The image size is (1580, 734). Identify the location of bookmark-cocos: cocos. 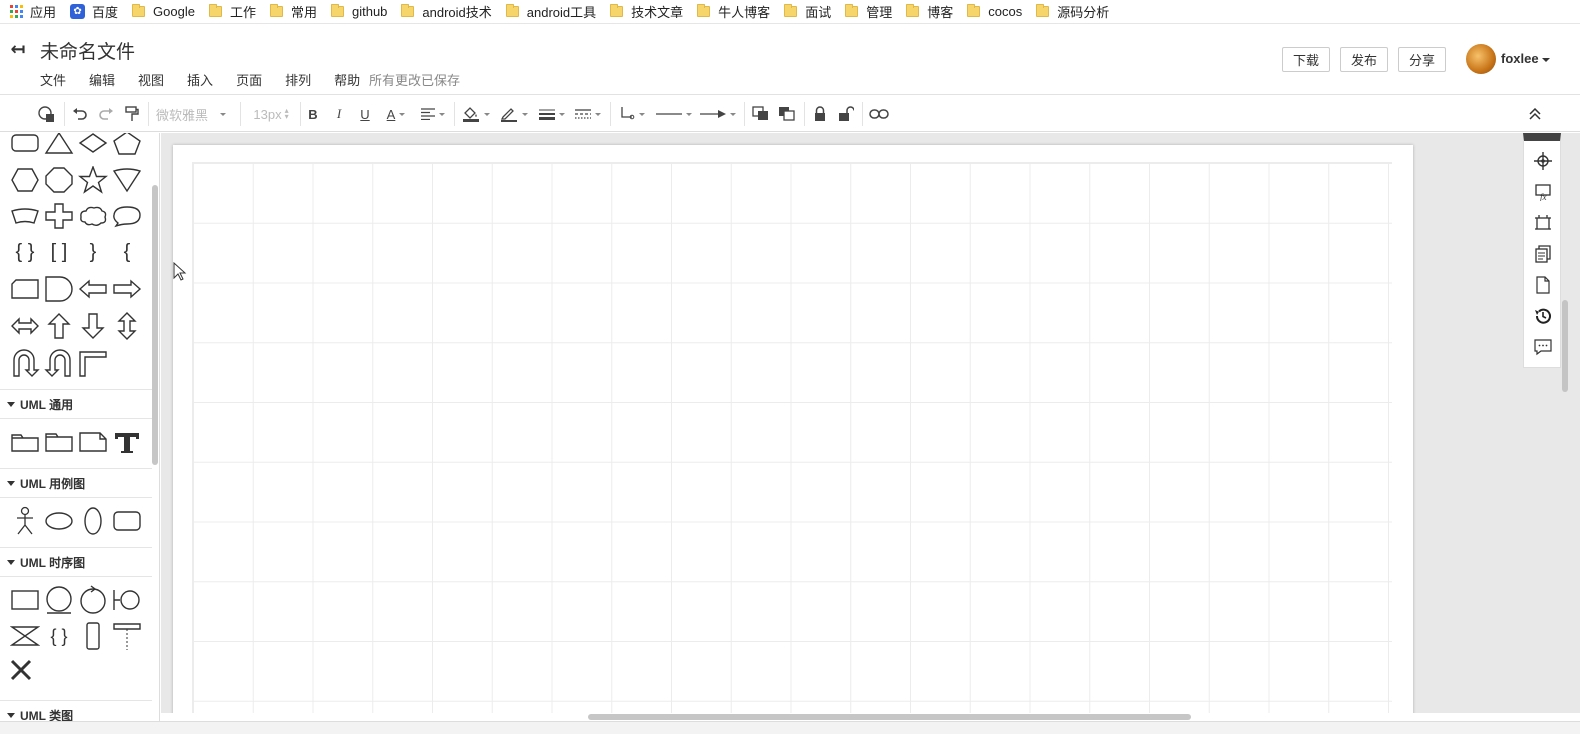
(994, 11).